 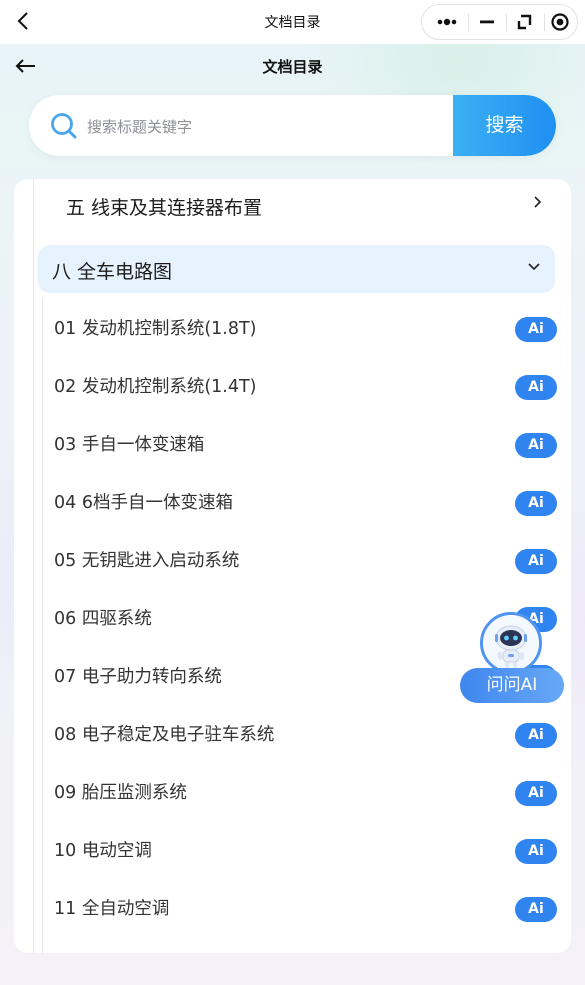 I want to click on floating-assistant: 问问AI, so click(x=512, y=658).